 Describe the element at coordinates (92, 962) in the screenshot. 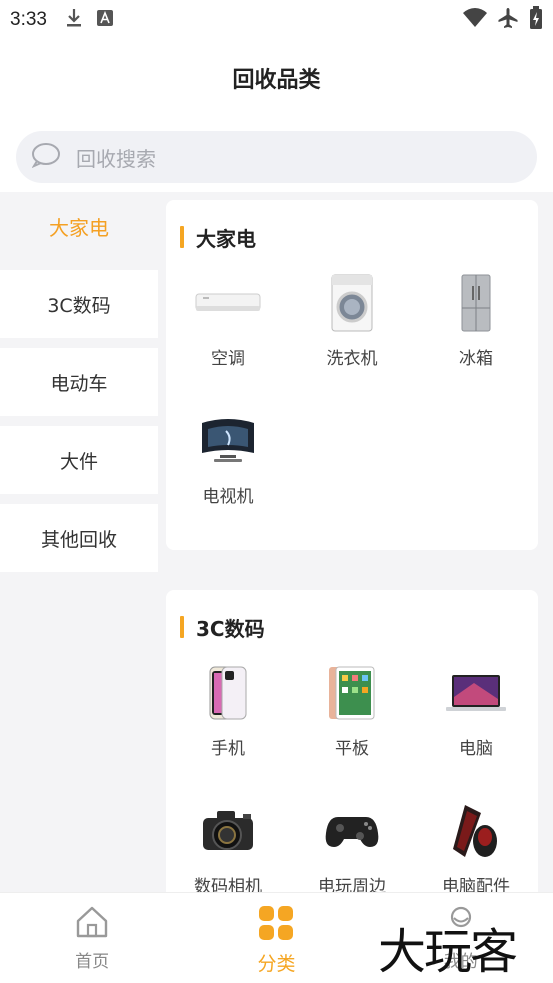

I see `tab-label: 首页` at that location.